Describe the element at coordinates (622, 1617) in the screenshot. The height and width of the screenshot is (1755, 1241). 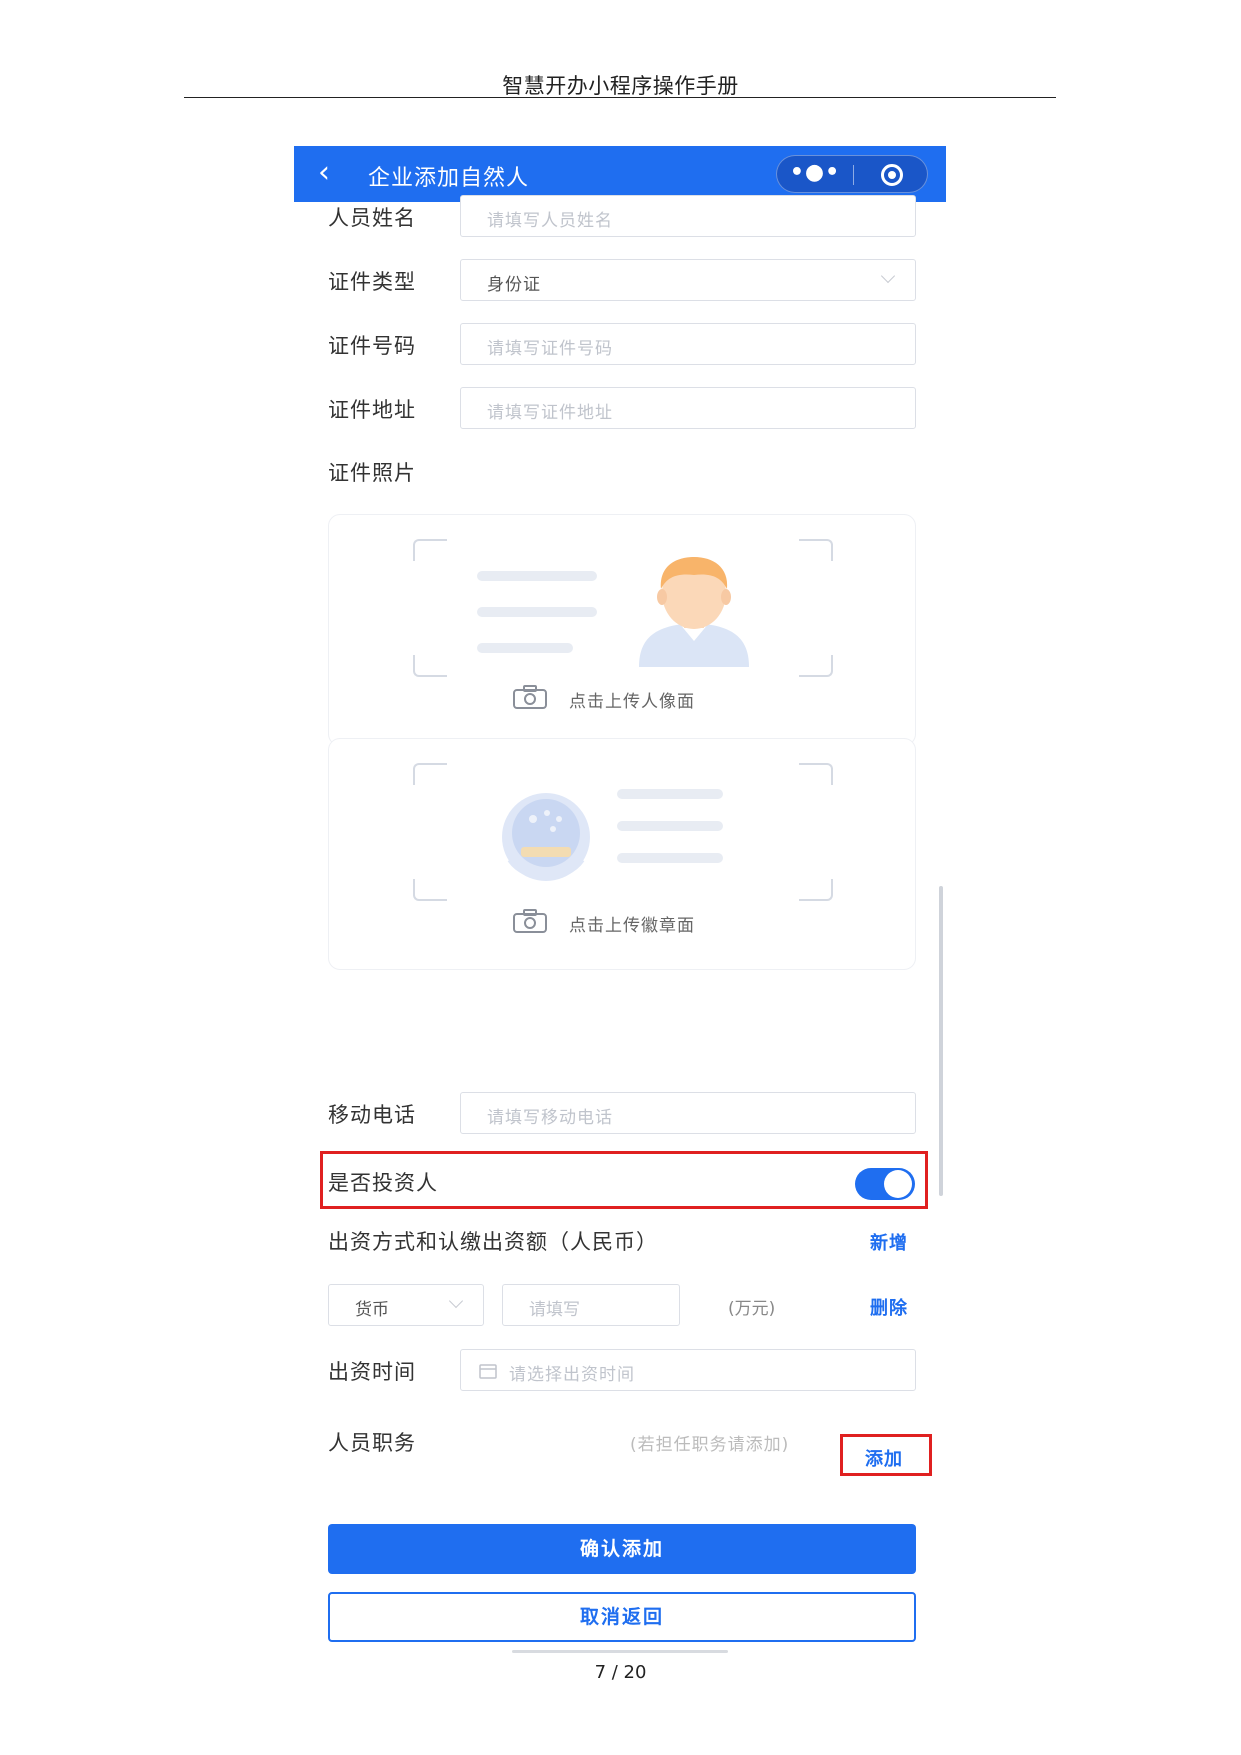
I see `cancel-return-button: 取消返回` at that location.